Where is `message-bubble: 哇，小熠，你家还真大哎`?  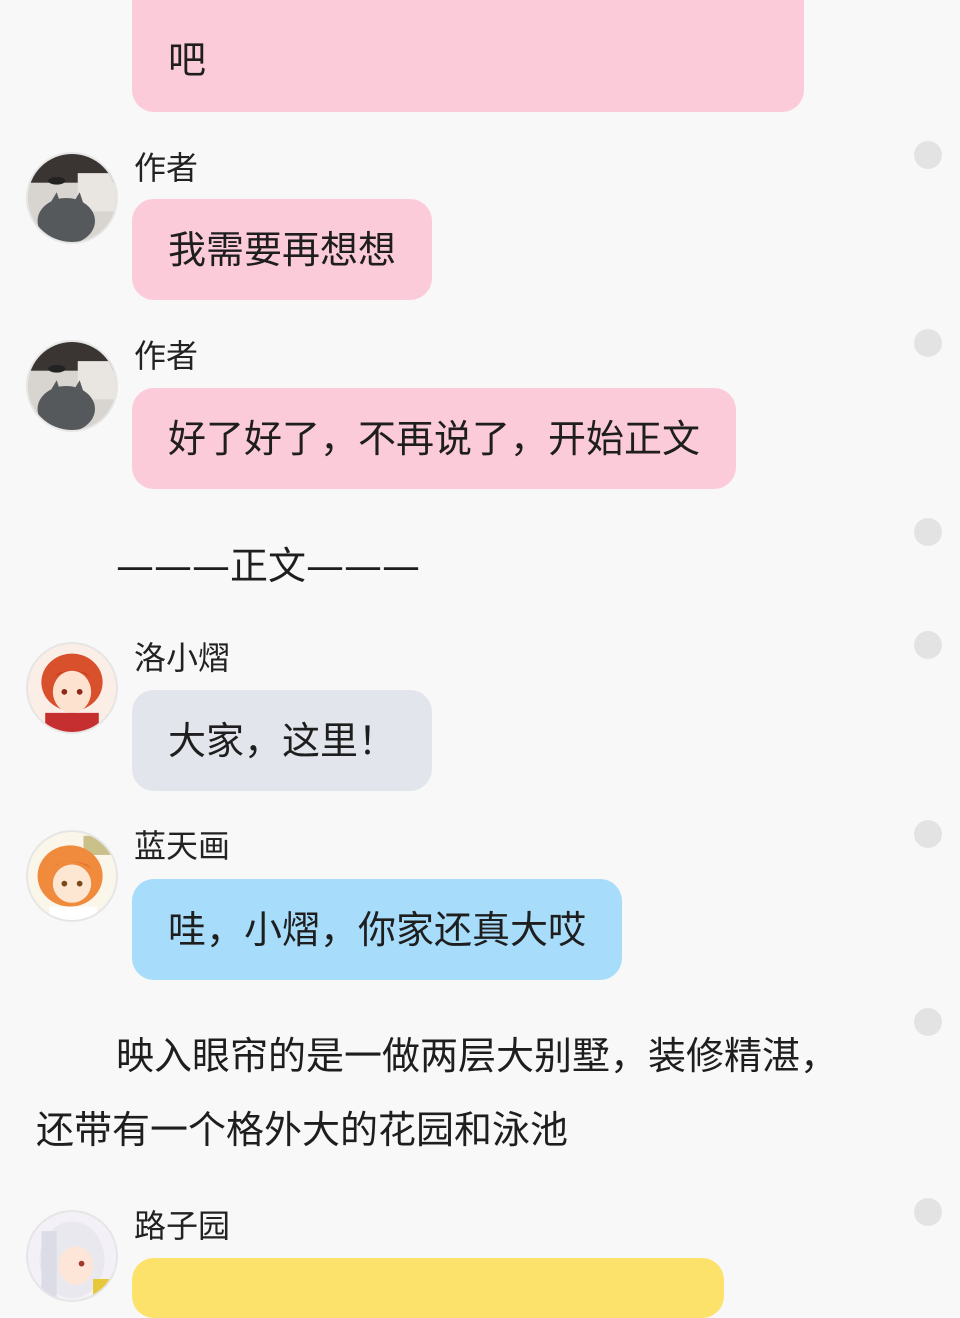
message-bubble: 哇，小熠，你家还真大哎 is located at coordinates (377, 929).